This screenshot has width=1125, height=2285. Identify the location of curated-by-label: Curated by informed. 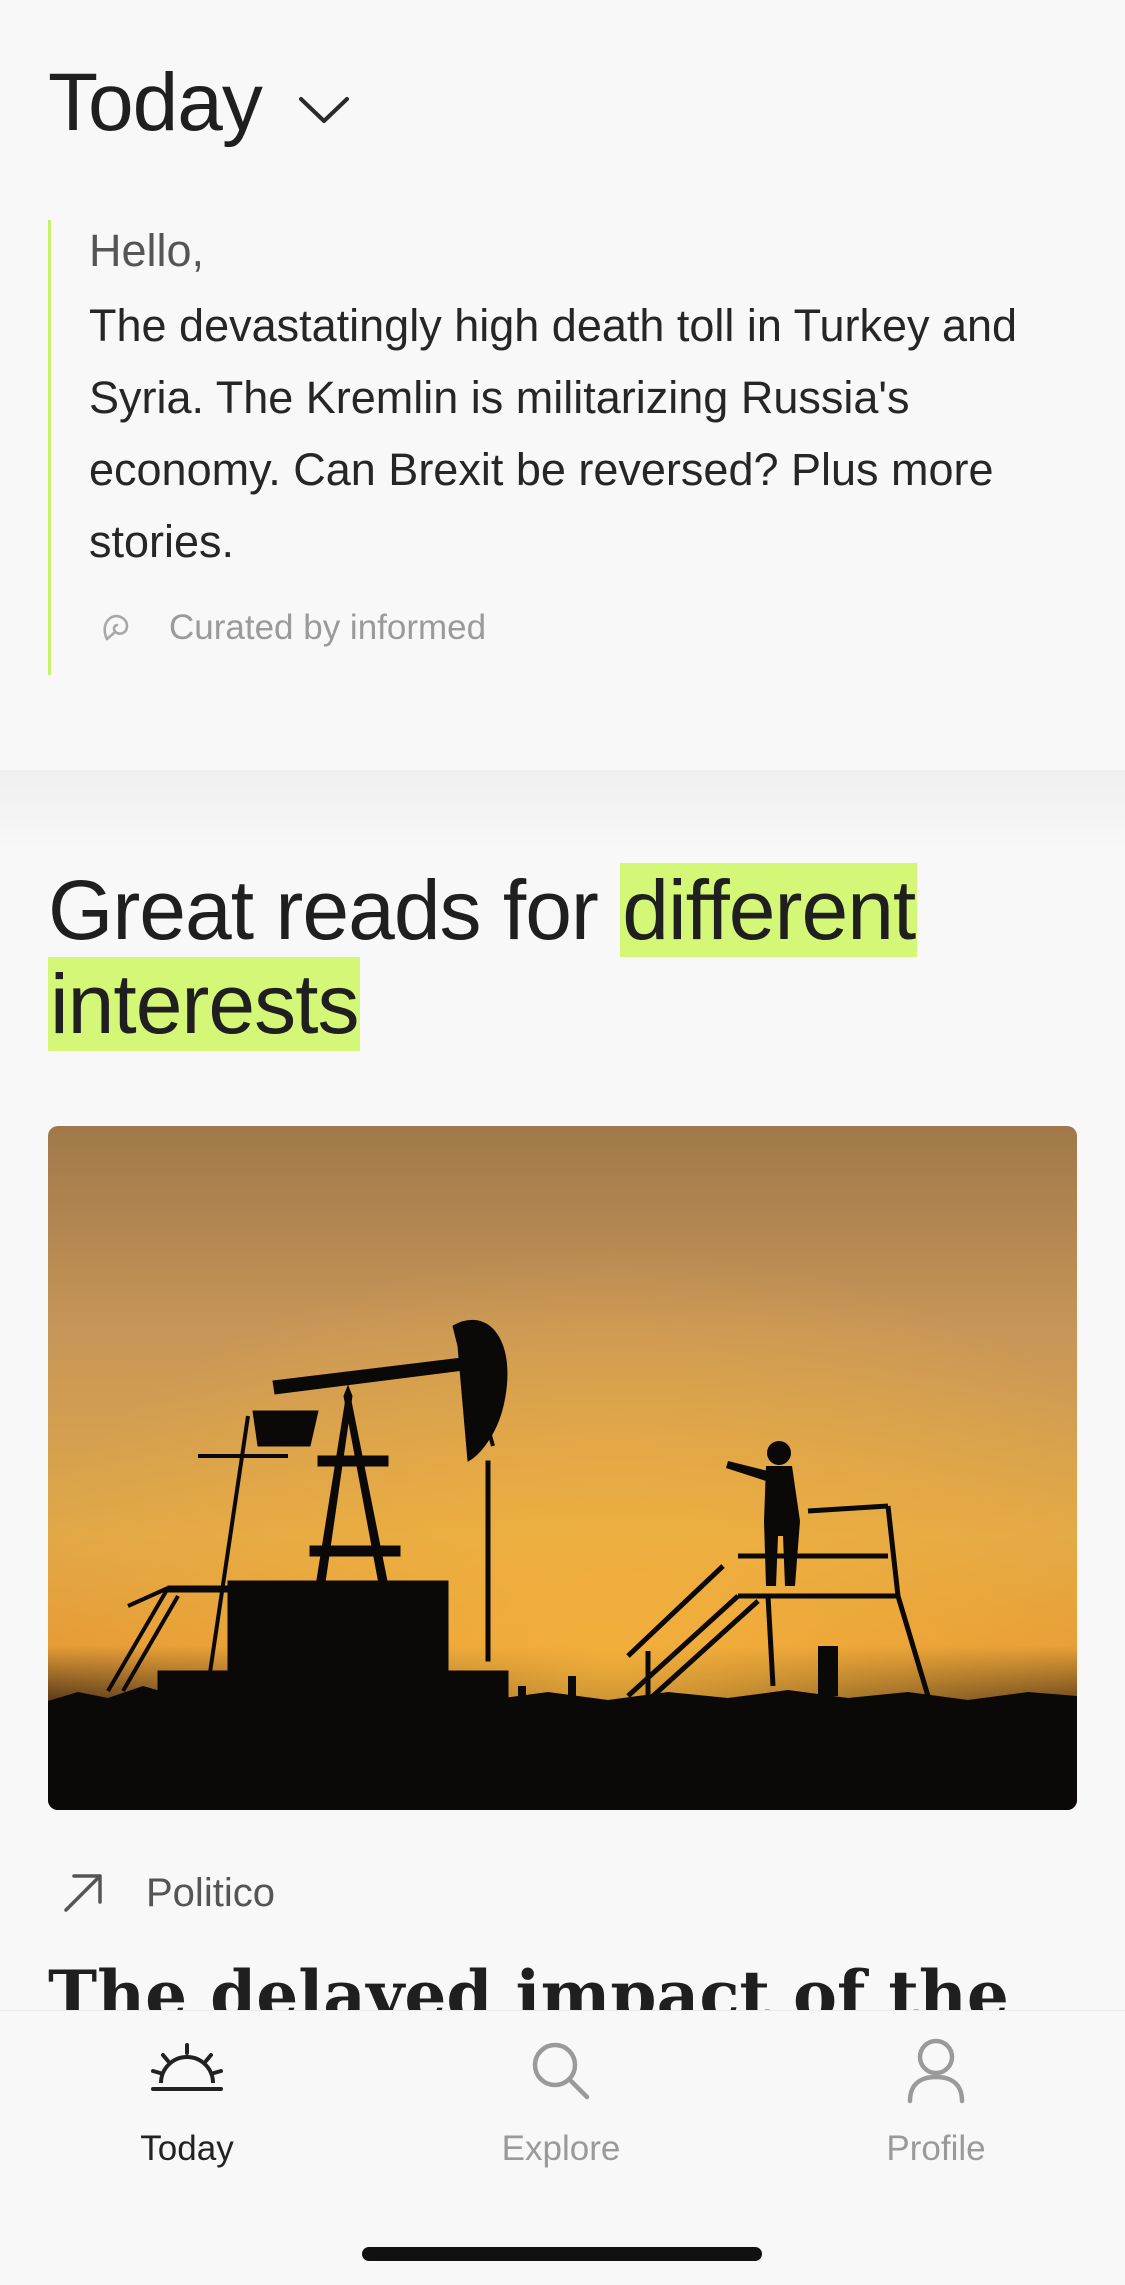
(328, 627).